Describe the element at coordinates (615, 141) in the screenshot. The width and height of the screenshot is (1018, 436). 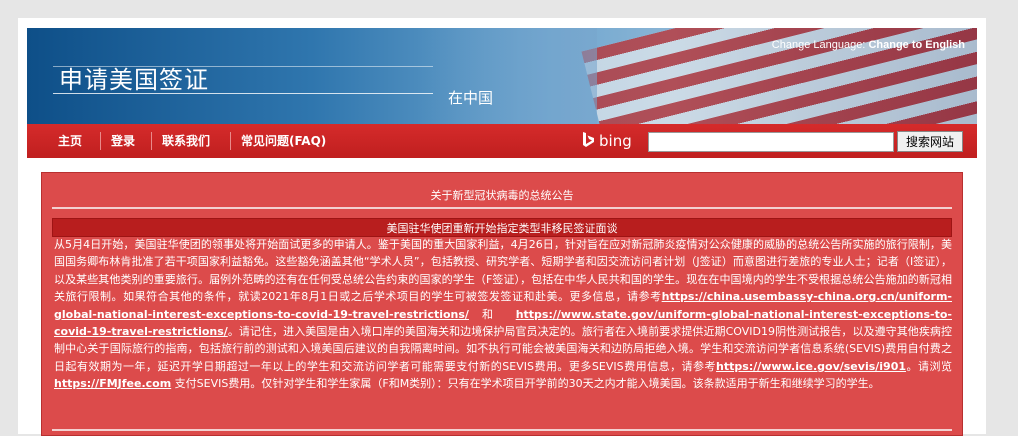
I see `bing-label: bing` at that location.